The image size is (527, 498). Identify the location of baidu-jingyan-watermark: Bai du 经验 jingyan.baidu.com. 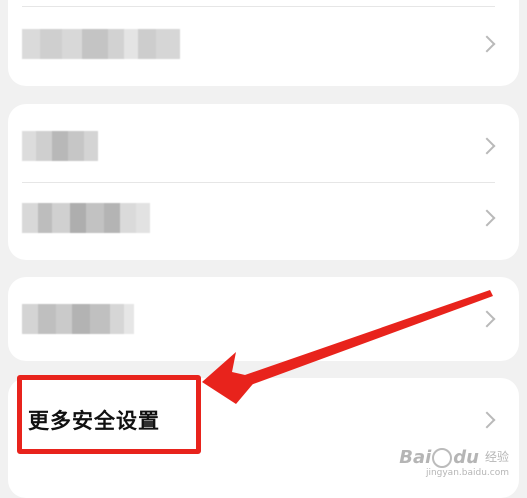
(454, 462).